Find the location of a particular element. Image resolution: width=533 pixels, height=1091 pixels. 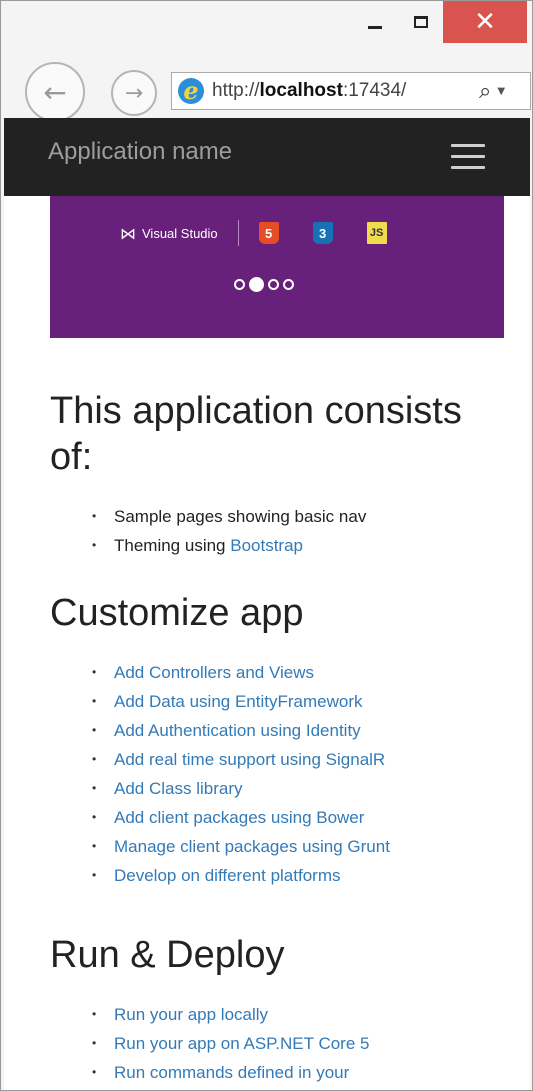

list-item: Run commands defined in your is located at coordinates (280, 1072).